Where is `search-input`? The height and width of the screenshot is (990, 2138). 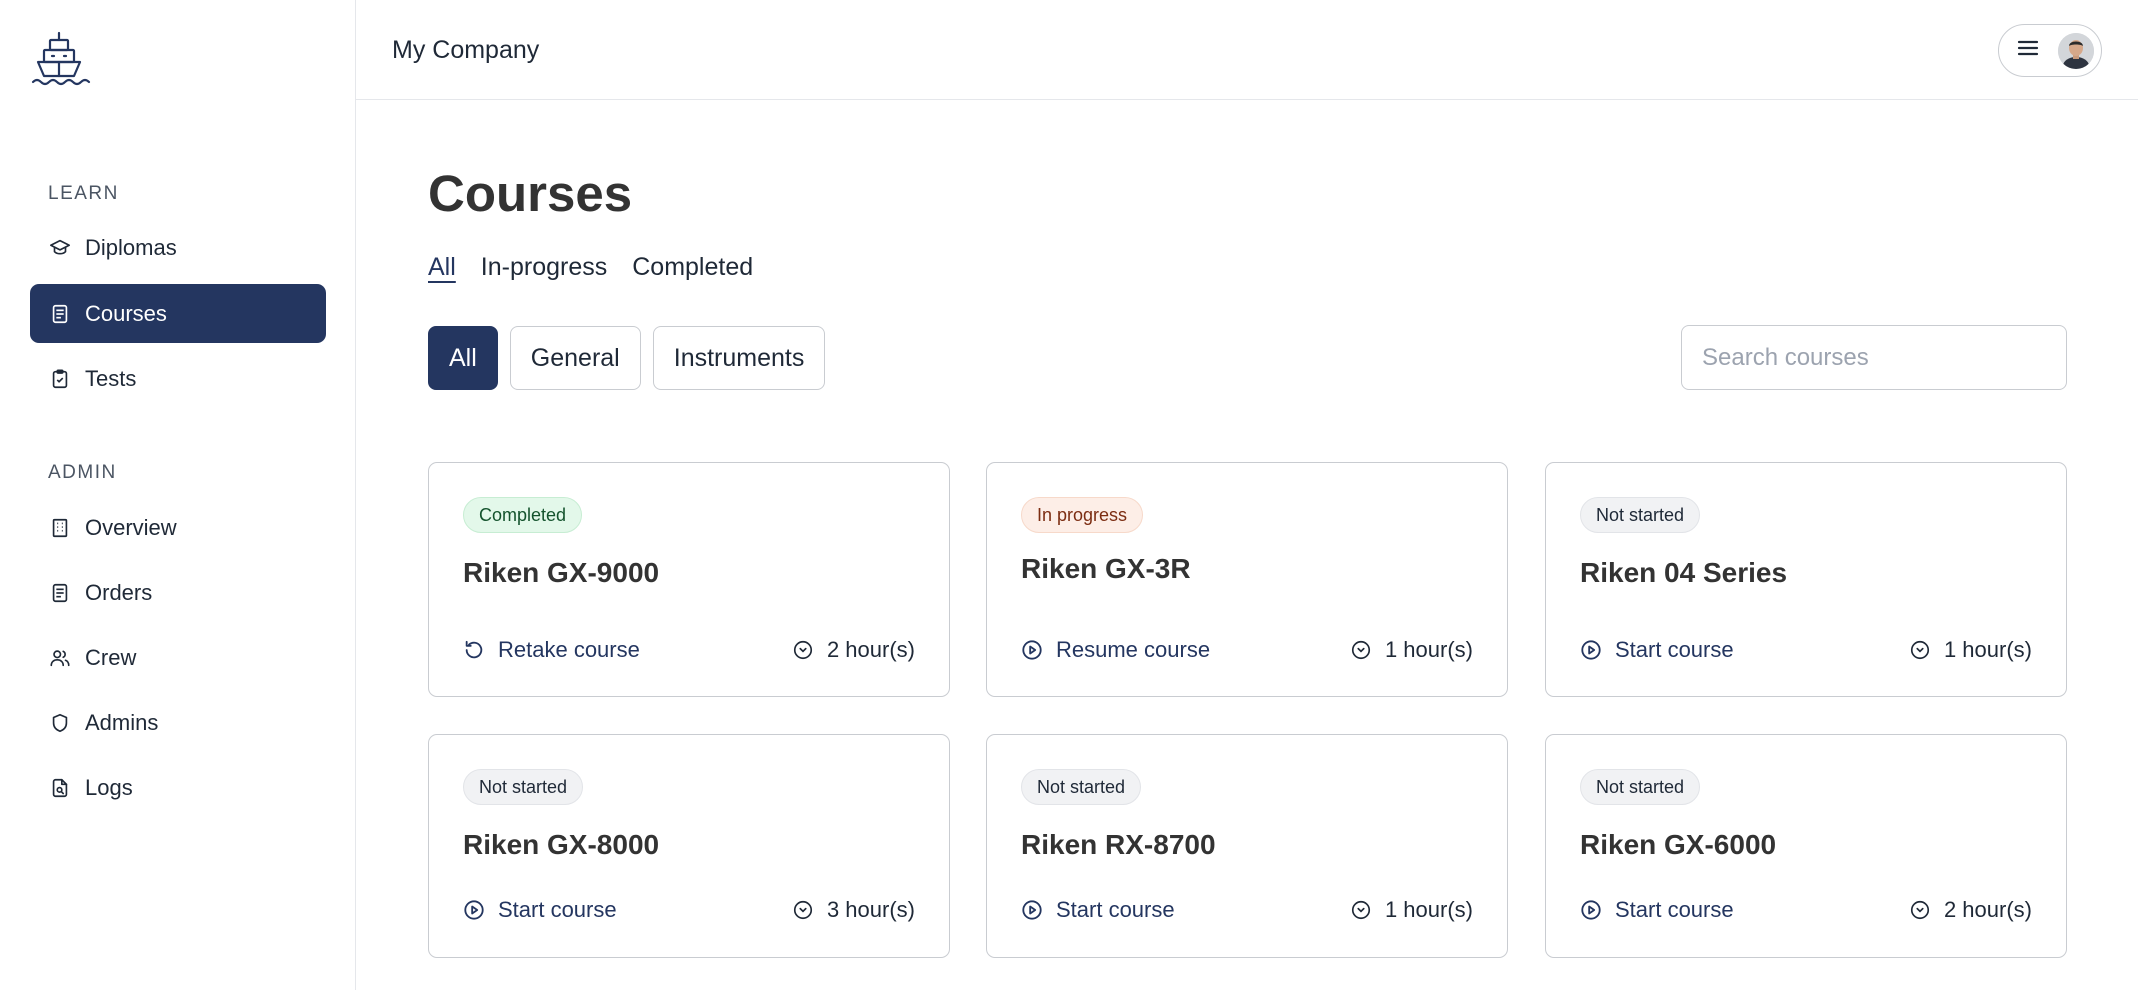
search-input is located at coordinates (1874, 357).